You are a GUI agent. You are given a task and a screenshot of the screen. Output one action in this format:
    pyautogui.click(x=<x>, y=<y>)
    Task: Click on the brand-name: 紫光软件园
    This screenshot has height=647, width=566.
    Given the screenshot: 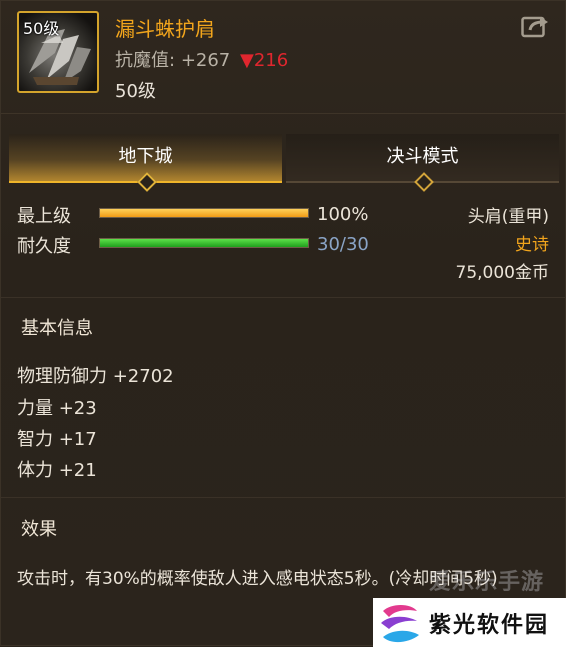 What is the action you would take?
    pyautogui.click(x=489, y=625)
    